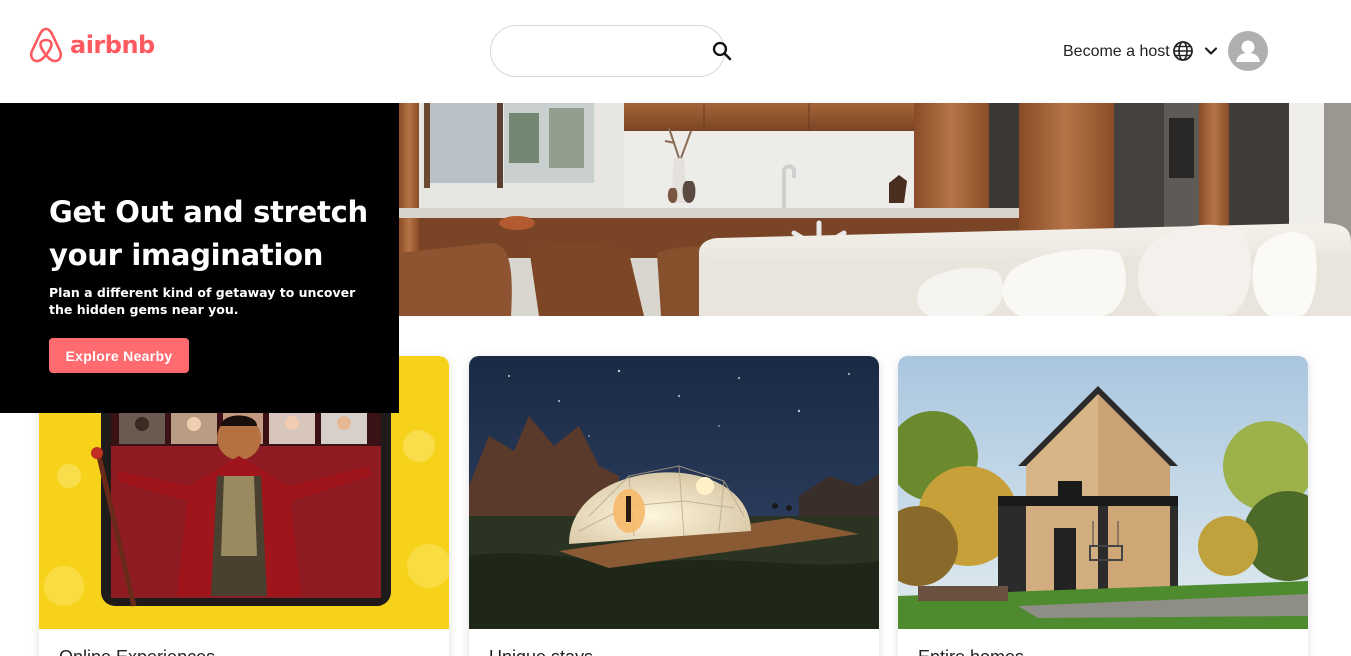  I want to click on explore-nearby-button: Explore Nearby, so click(119, 355).